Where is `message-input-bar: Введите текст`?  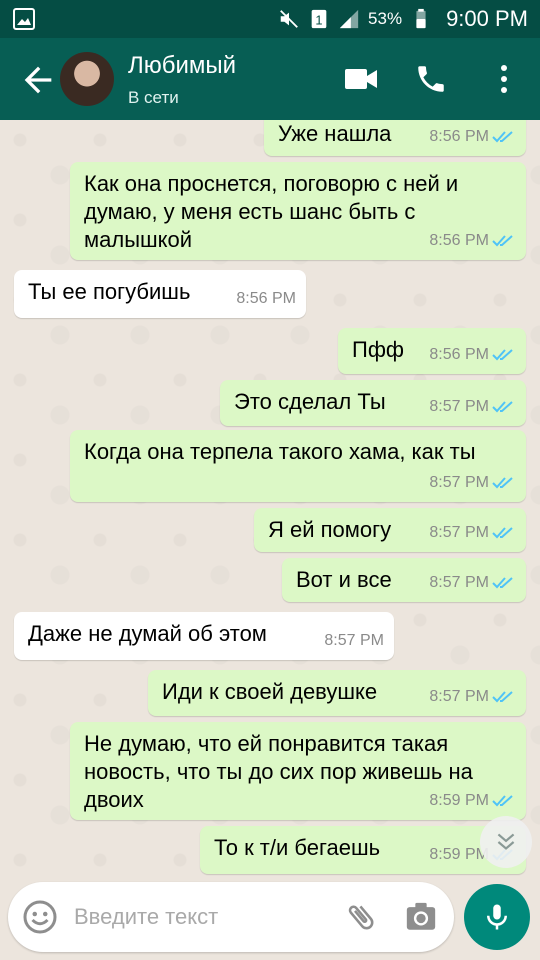 message-input-bar: Введите текст is located at coordinates (231, 917).